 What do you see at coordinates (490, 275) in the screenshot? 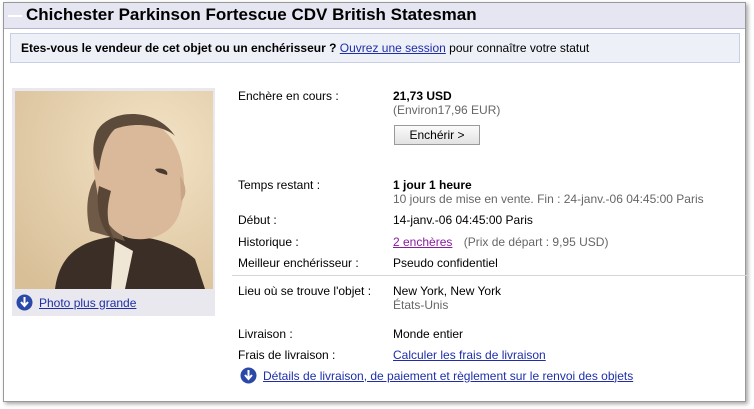
I see `divider` at bounding box center [490, 275].